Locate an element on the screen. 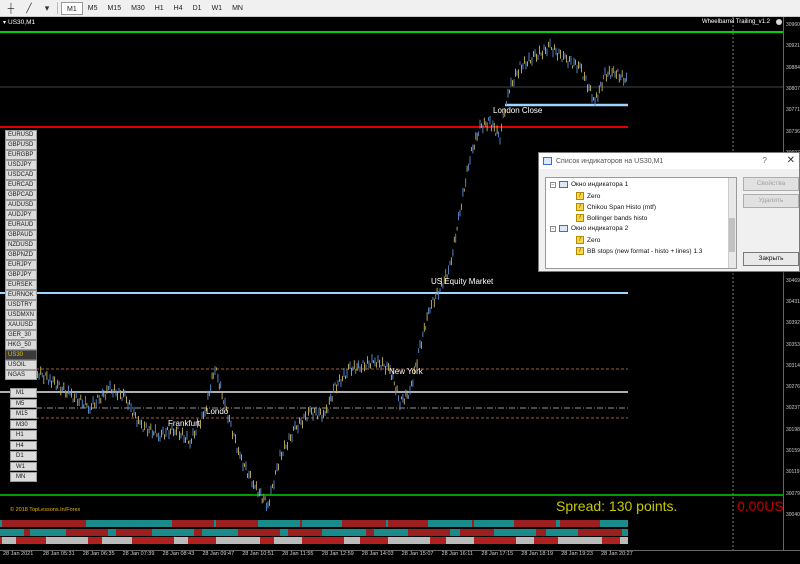  symbol-button-audjpy: AUDJPY is located at coordinates (21, 215).